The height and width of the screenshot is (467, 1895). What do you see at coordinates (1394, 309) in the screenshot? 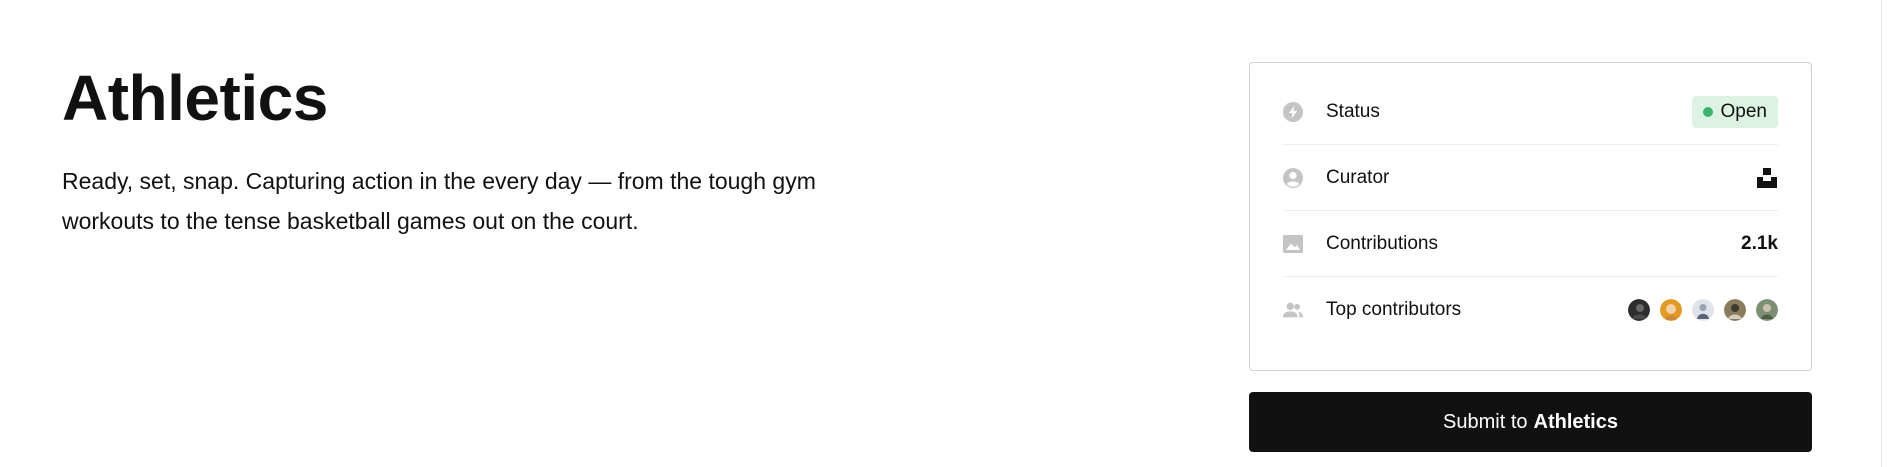
I see `top-contributors-label: Top contributors` at bounding box center [1394, 309].